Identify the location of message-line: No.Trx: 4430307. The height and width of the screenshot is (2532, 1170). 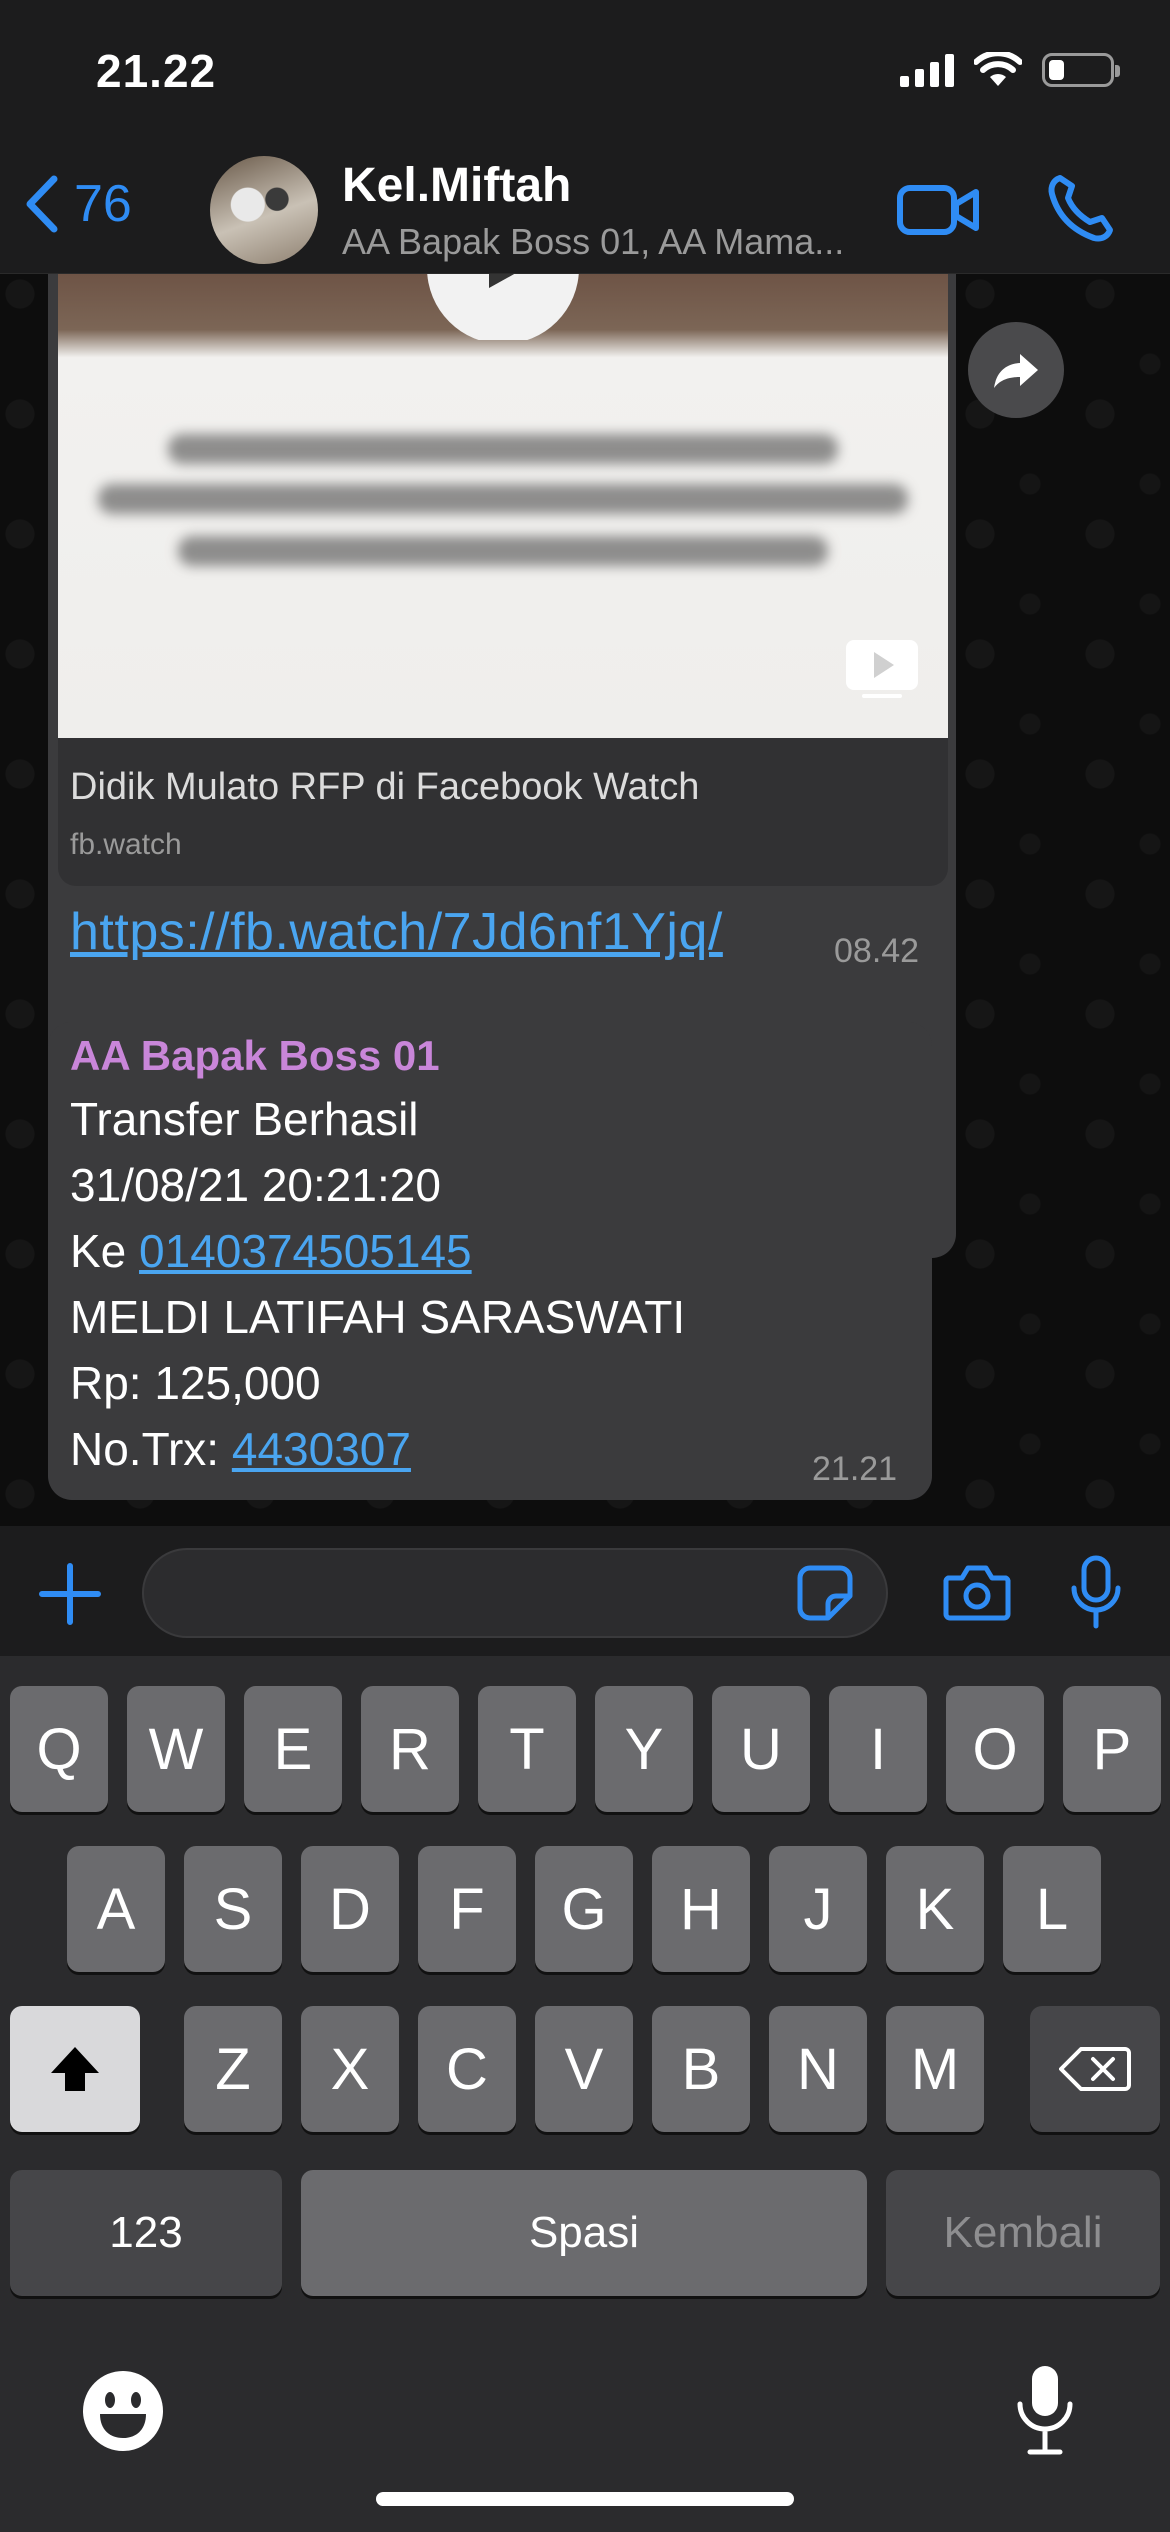
(240, 1449).